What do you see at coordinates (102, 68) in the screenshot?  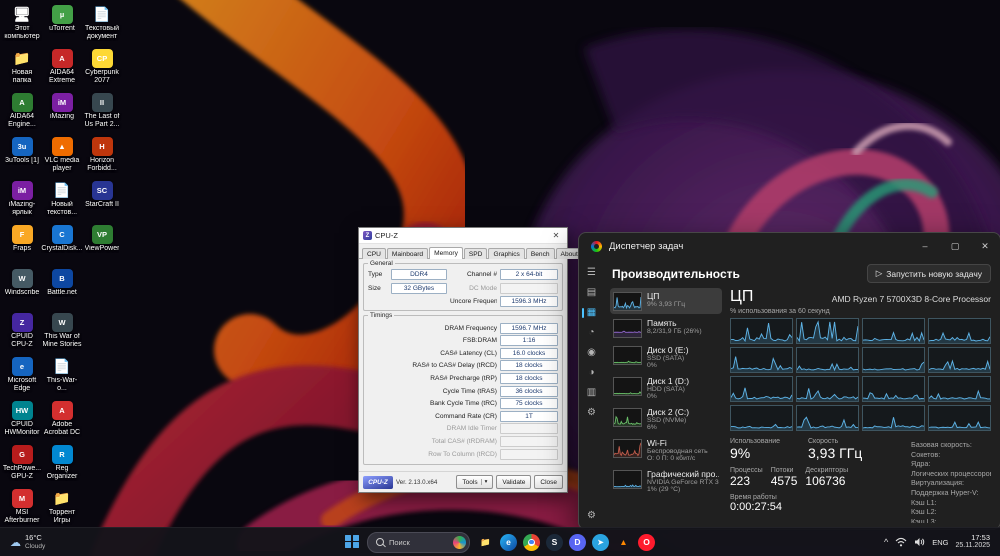 I see `desktop-icon: CP Cyberpunk 2077` at bounding box center [102, 68].